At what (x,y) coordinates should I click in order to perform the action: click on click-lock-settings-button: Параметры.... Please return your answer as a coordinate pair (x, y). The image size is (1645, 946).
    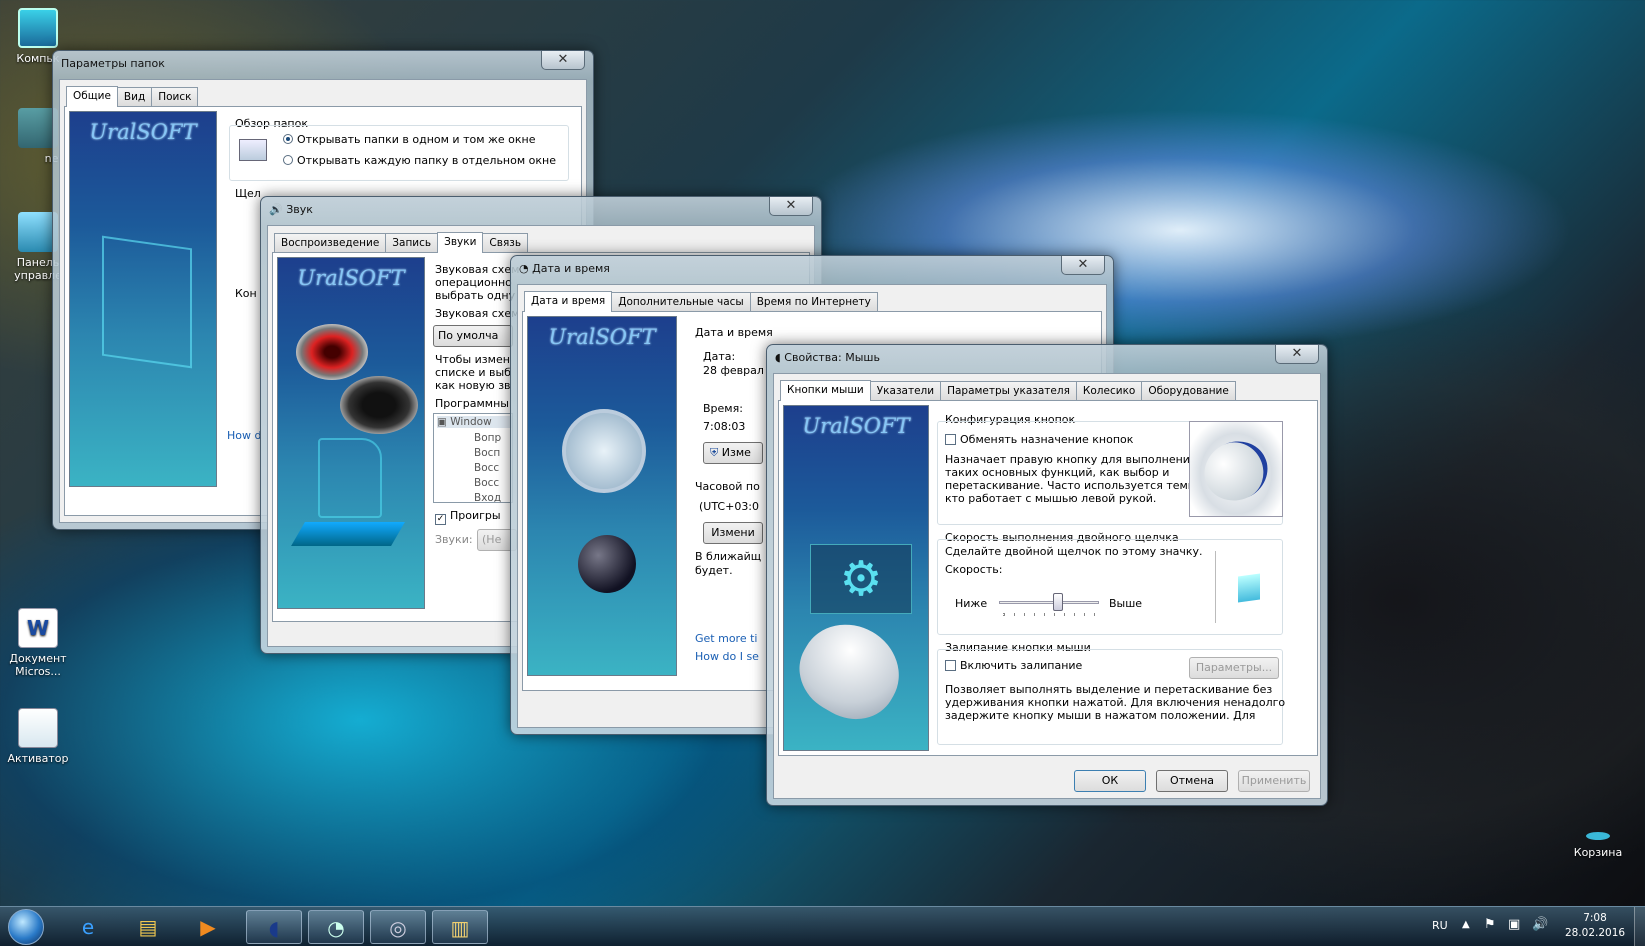
    Looking at the image, I should click on (1234, 668).